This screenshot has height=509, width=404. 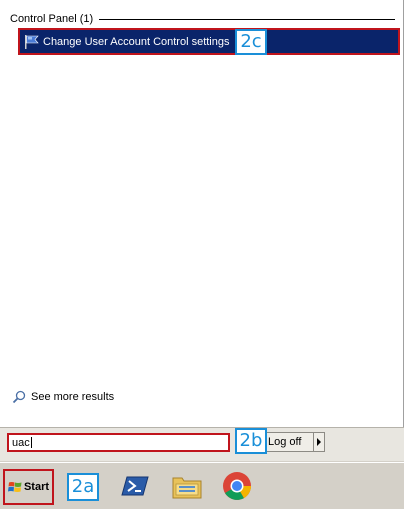 What do you see at coordinates (135, 486) in the screenshot?
I see `powershell-icon` at bounding box center [135, 486].